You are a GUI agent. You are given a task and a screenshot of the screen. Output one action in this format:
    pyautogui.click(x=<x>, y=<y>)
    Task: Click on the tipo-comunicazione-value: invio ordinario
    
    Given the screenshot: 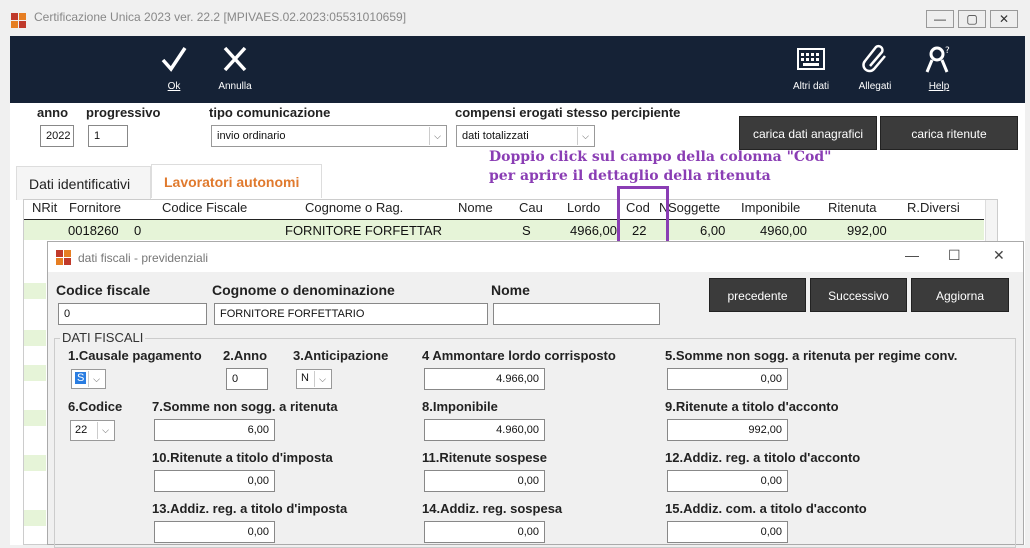 What is the action you would take?
    pyautogui.click(x=251, y=136)
    